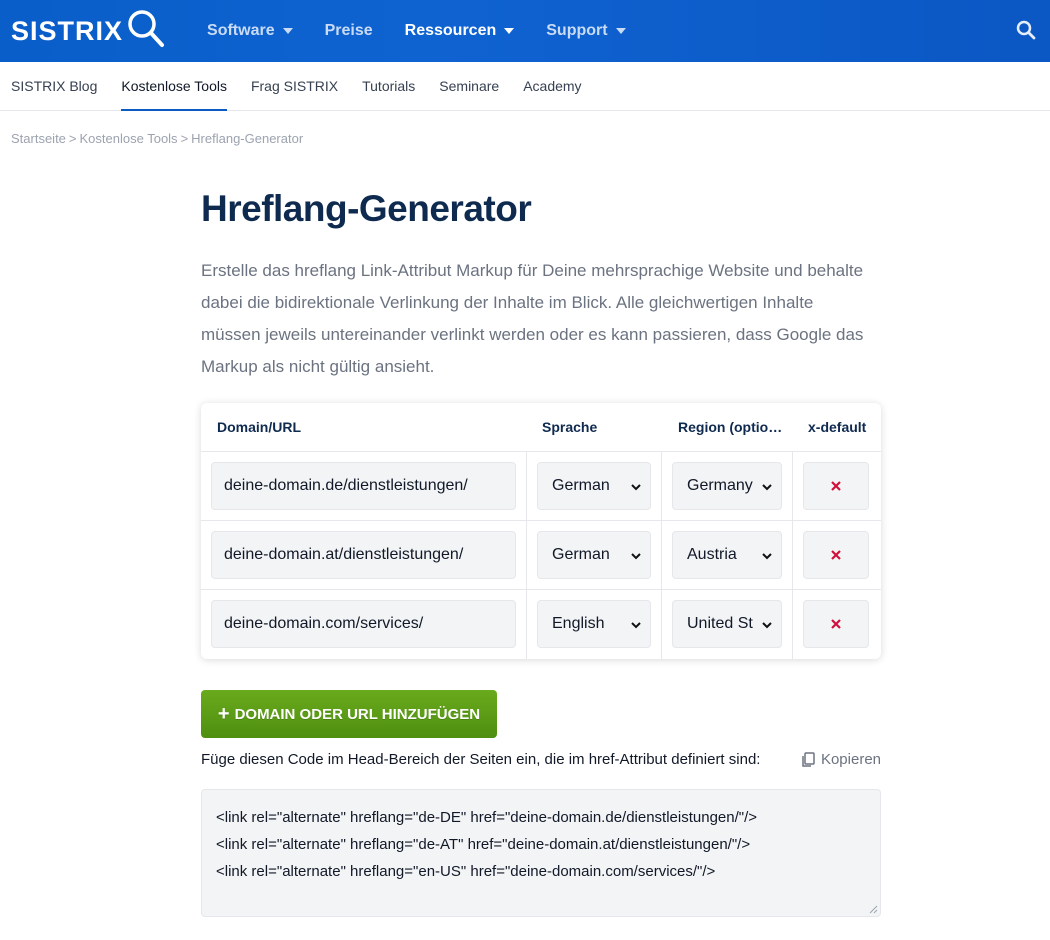 The height and width of the screenshot is (940, 1050). I want to click on nav-support: Support, so click(586, 31).